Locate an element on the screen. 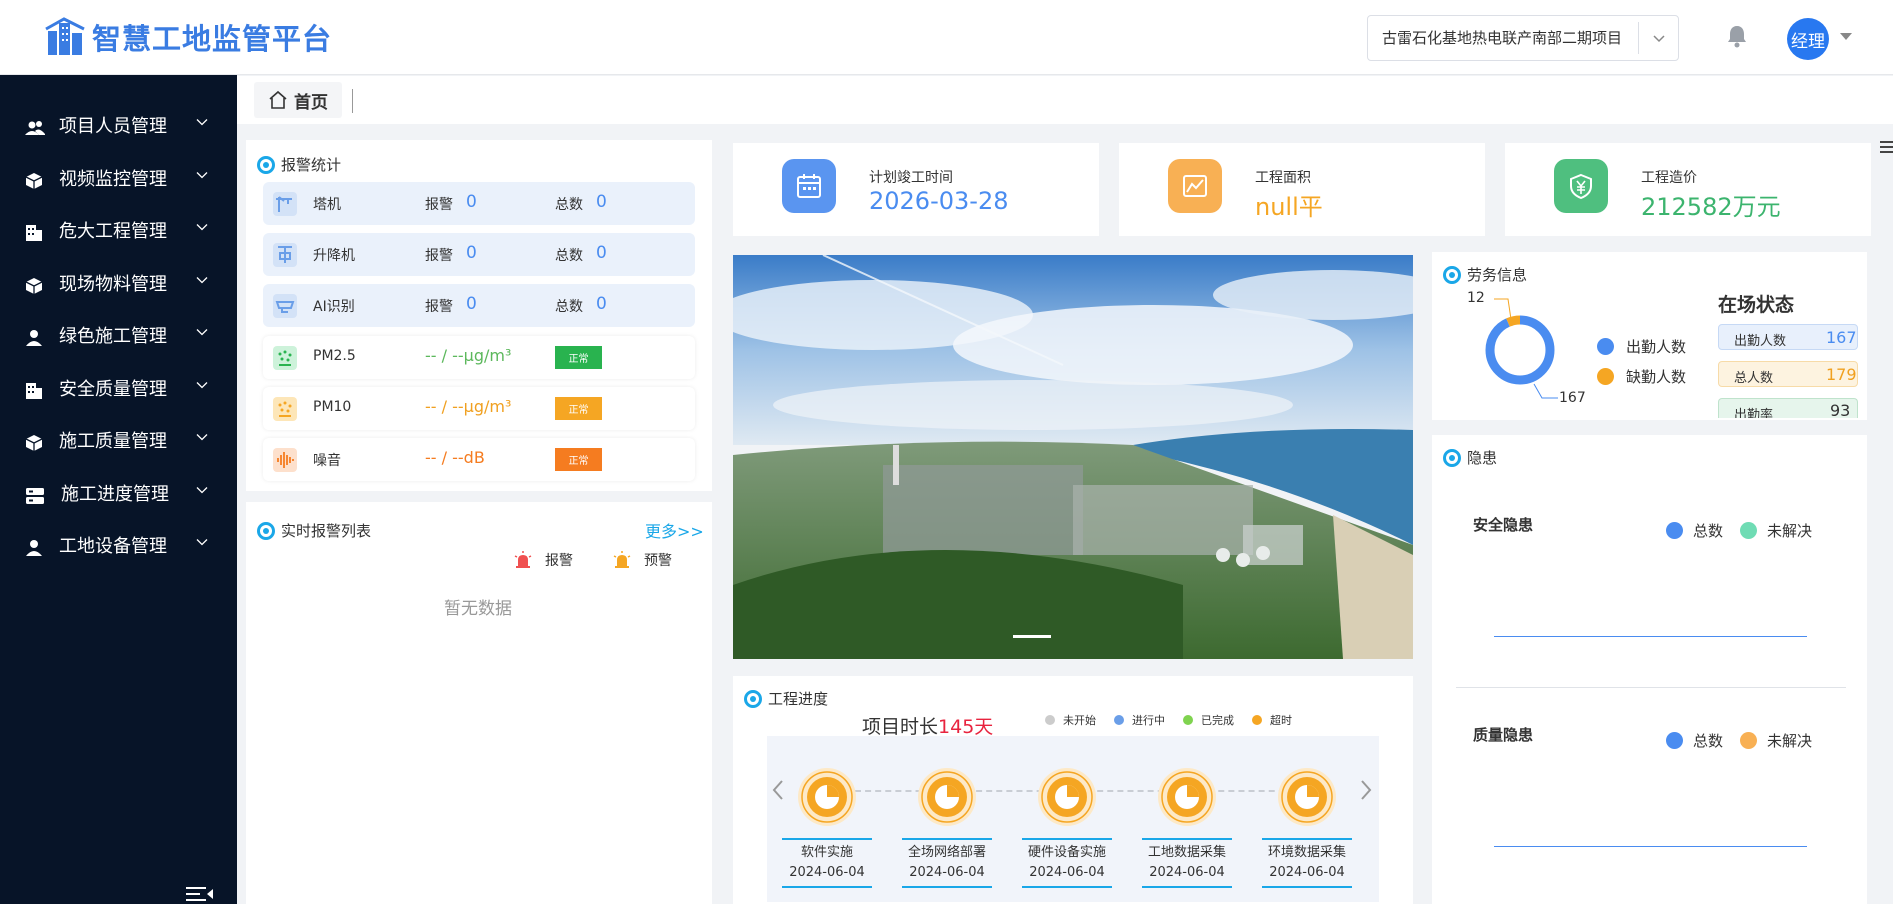  sidebar-item-label: 工地设备管理 is located at coordinates (113, 546).